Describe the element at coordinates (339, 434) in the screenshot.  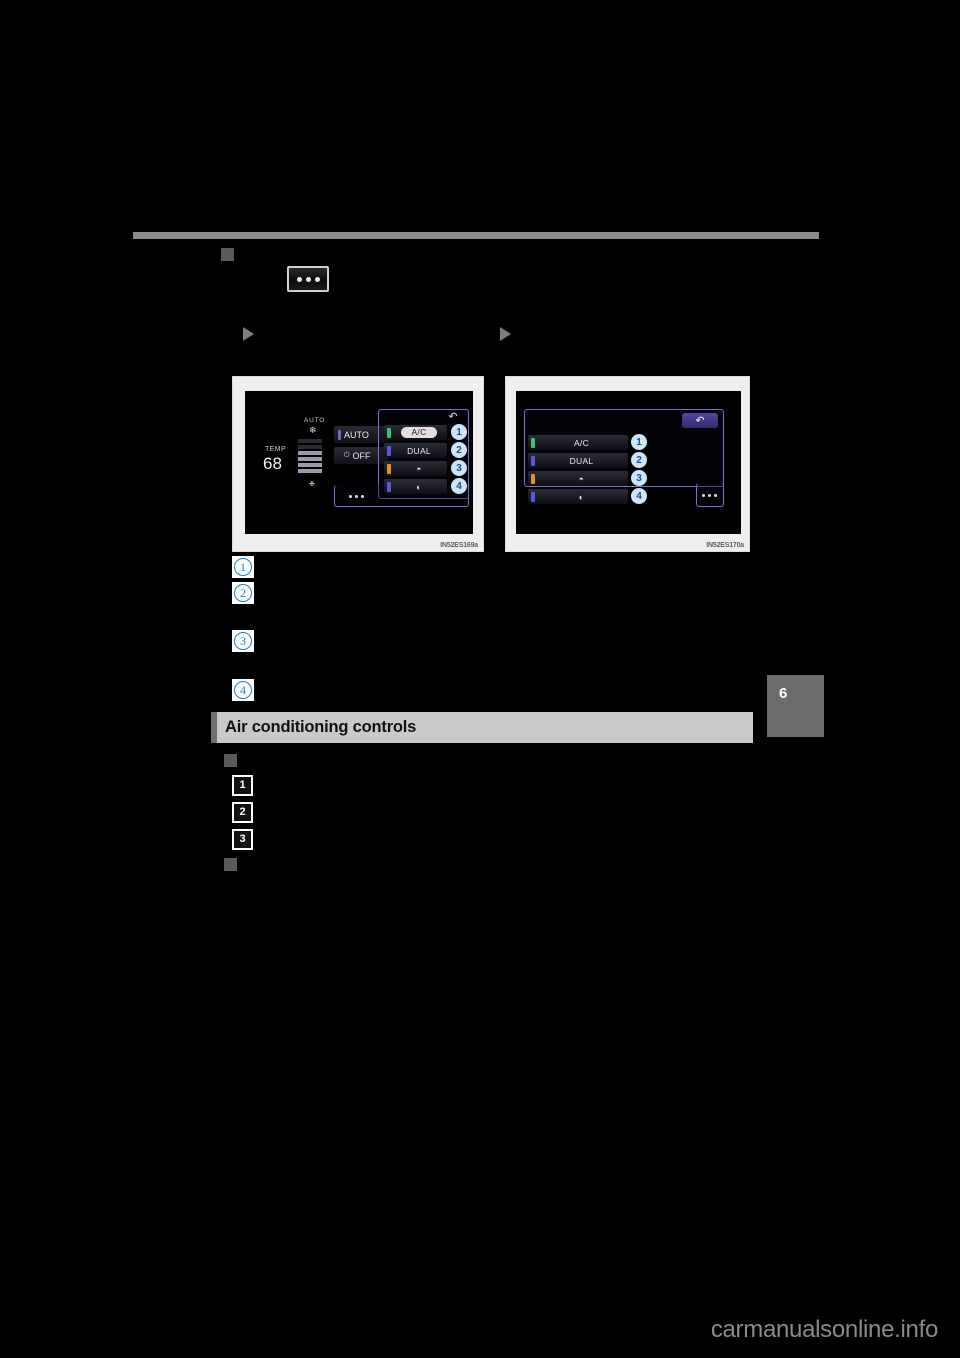
I see `auto-indicator-chip` at that location.